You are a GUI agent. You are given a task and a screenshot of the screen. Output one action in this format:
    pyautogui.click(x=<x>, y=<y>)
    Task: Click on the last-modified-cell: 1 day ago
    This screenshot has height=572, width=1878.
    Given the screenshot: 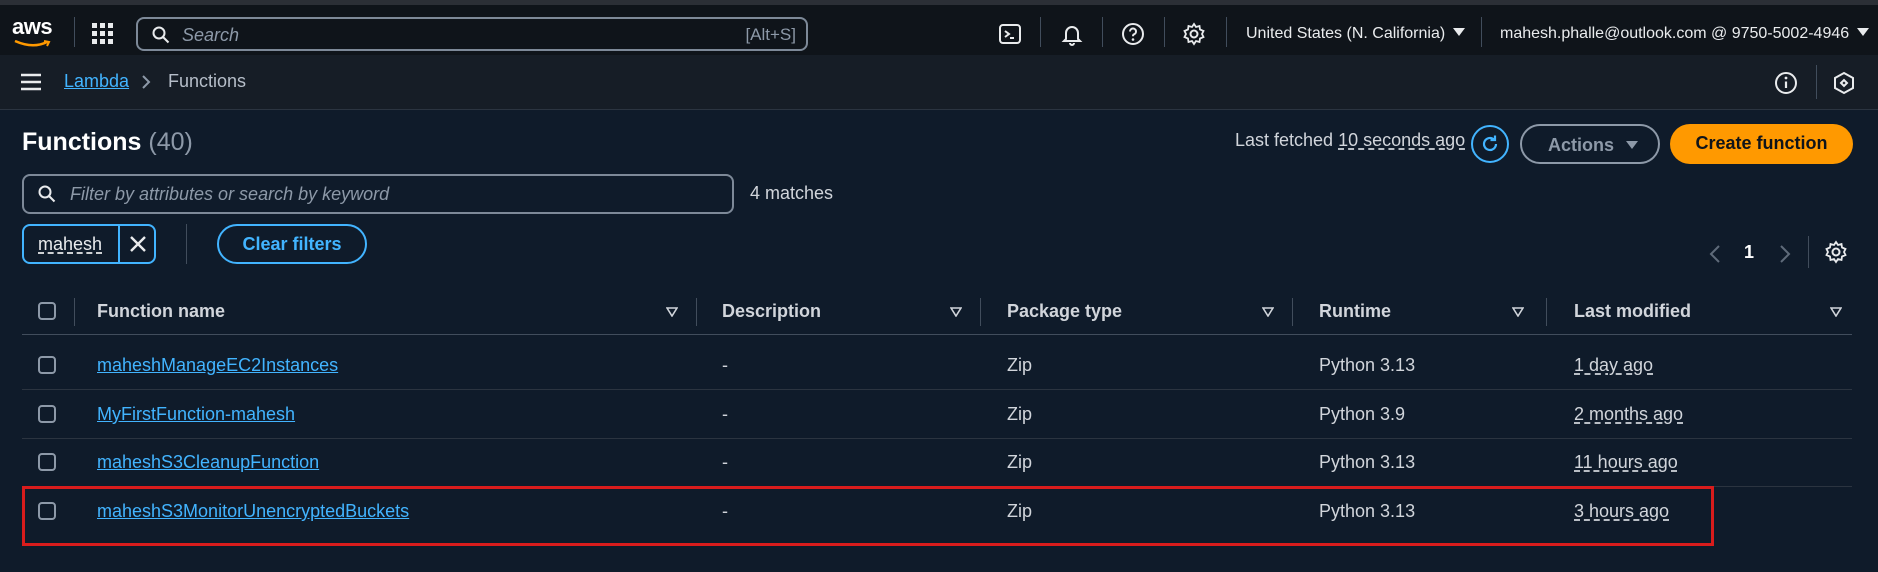 What is the action you would take?
    pyautogui.click(x=1614, y=365)
    